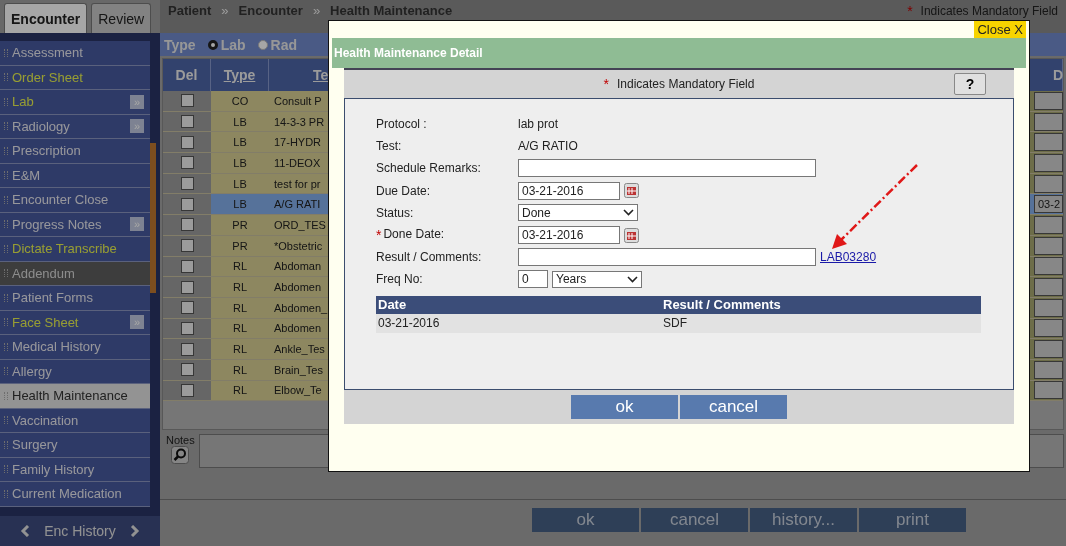 The width and height of the screenshot is (1066, 546). What do you see at coordinates (75, 200) in the screenshot?
I see `sidebar-item: Encounter Close` at bounding box center [75, 200].